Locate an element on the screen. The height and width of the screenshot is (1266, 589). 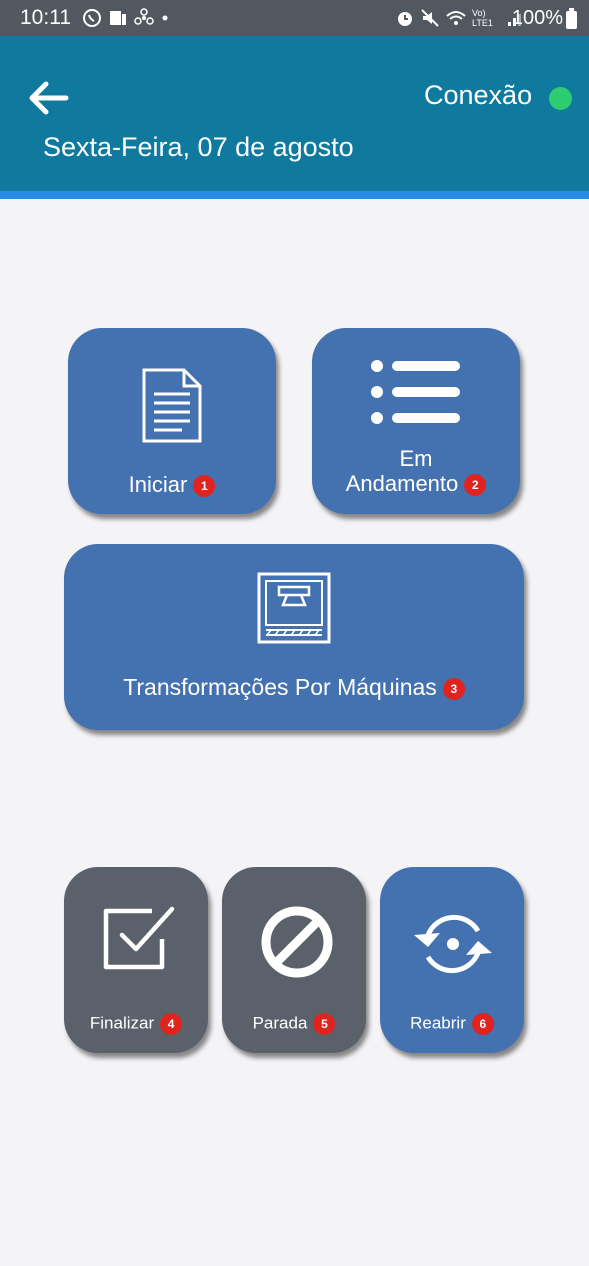
reabrir-badge: 6 is located at coordinates (482, 1024).